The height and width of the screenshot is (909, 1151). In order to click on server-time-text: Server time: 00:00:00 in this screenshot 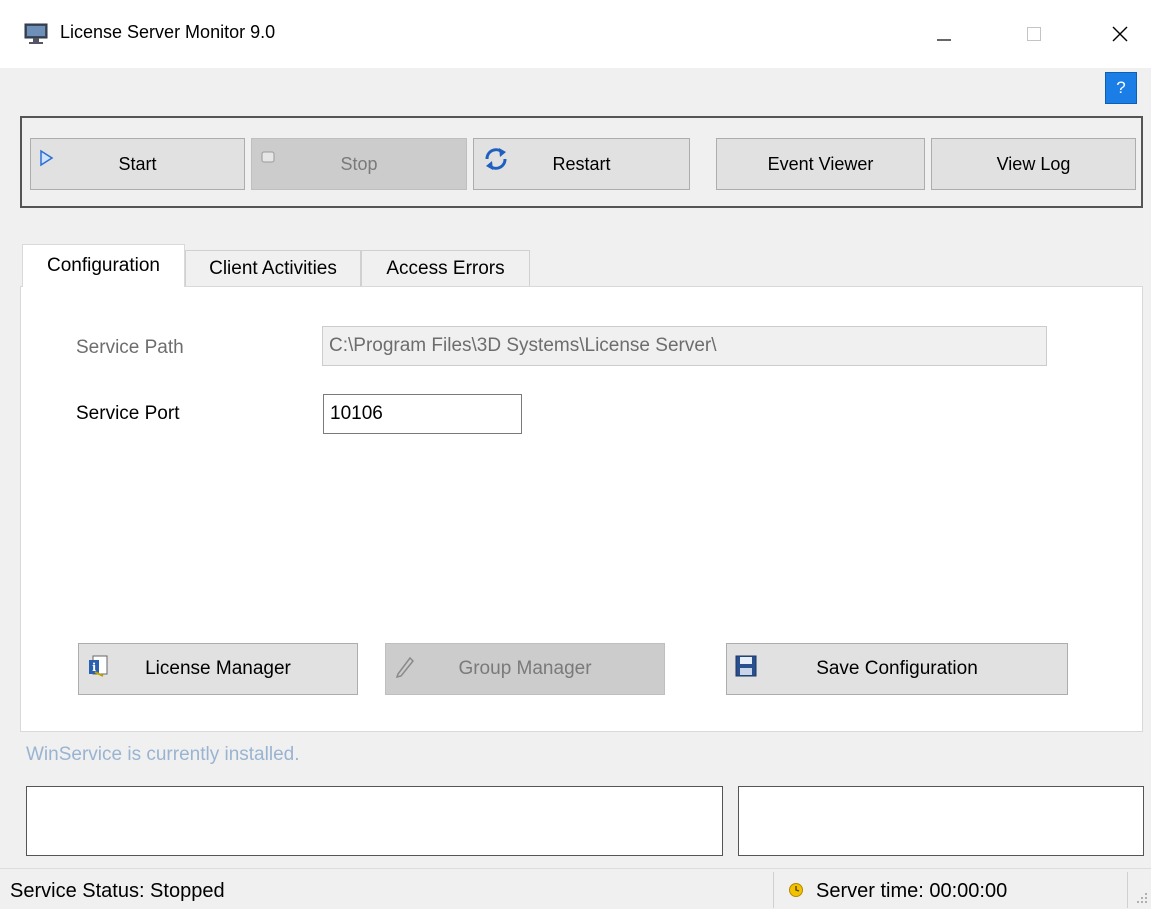, I will do `click(912, 891)`.